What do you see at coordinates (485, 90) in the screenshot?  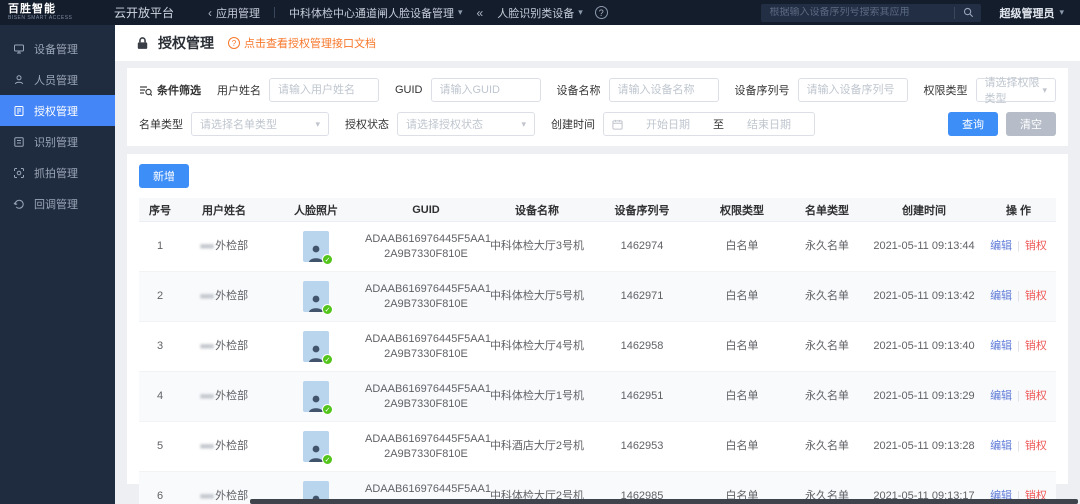 I see `guid-input` at bounding box center [485, 90].